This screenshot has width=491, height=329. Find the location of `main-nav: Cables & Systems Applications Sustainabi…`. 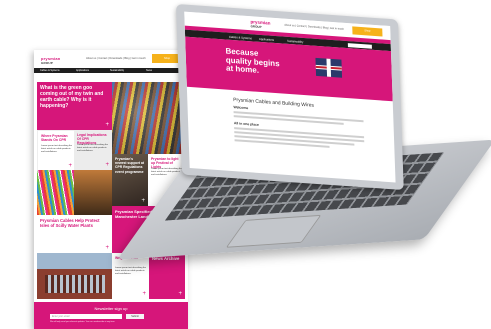

main-nav: Cables & Systems Applications Sustainabi… is located at coordinates (111, 70).